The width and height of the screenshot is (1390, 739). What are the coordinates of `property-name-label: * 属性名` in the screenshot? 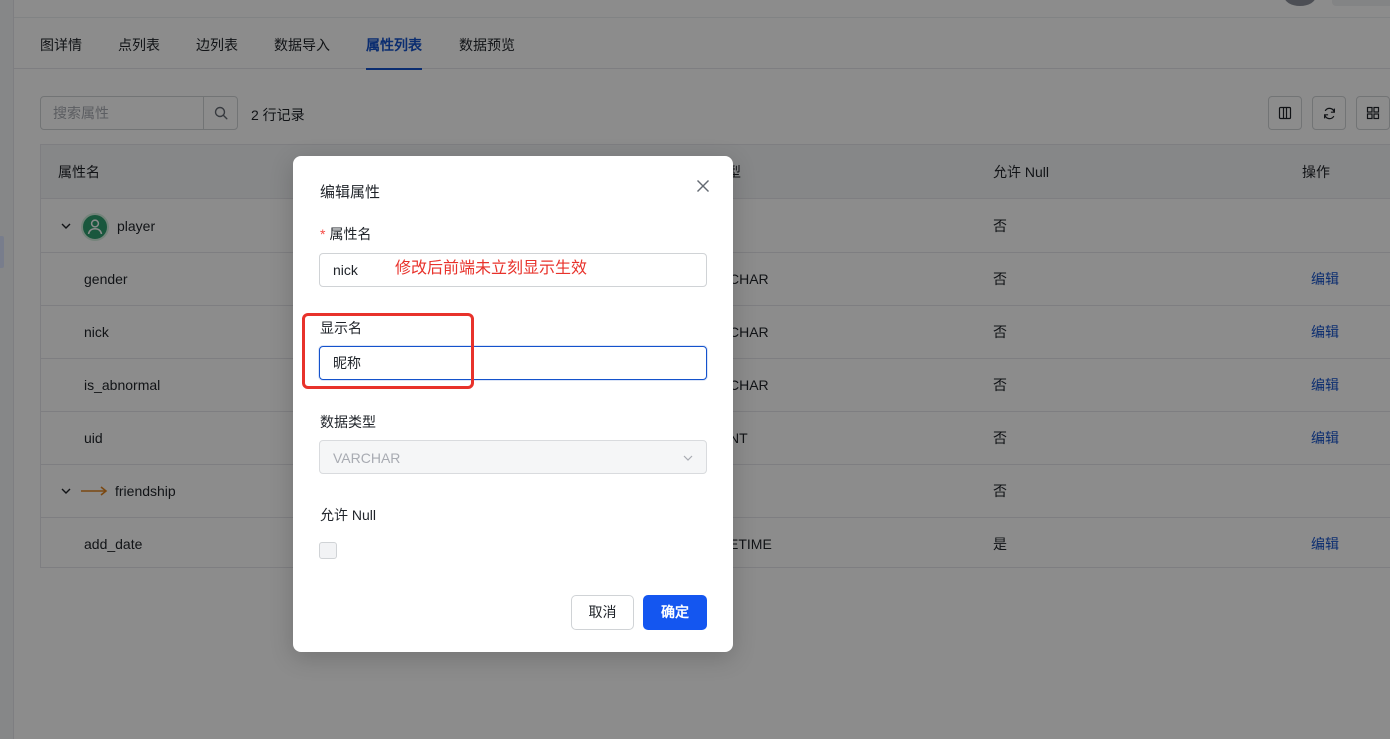 It's located at (345, 234).